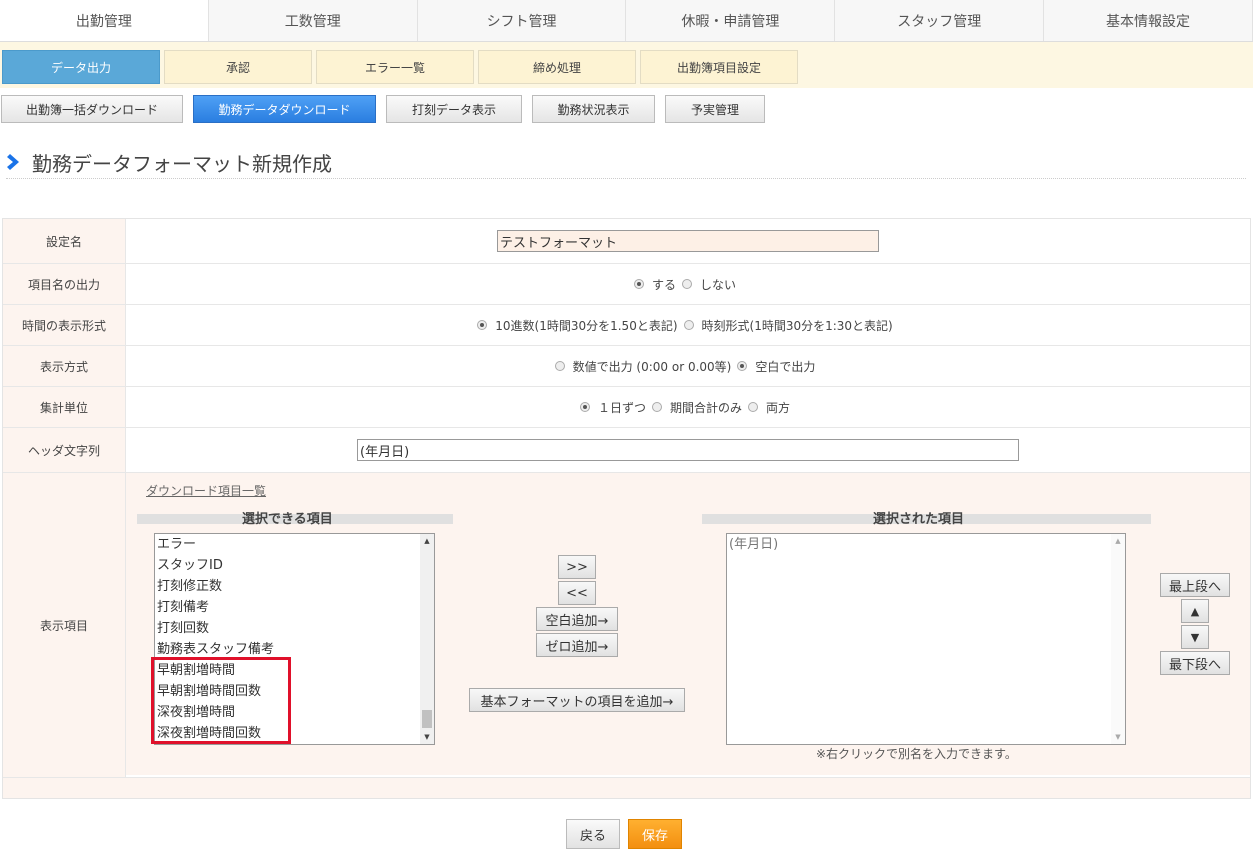 This screenshot has width=1253, height=853. I want to click on setting-name-label: 設定名, so click(64, 241).